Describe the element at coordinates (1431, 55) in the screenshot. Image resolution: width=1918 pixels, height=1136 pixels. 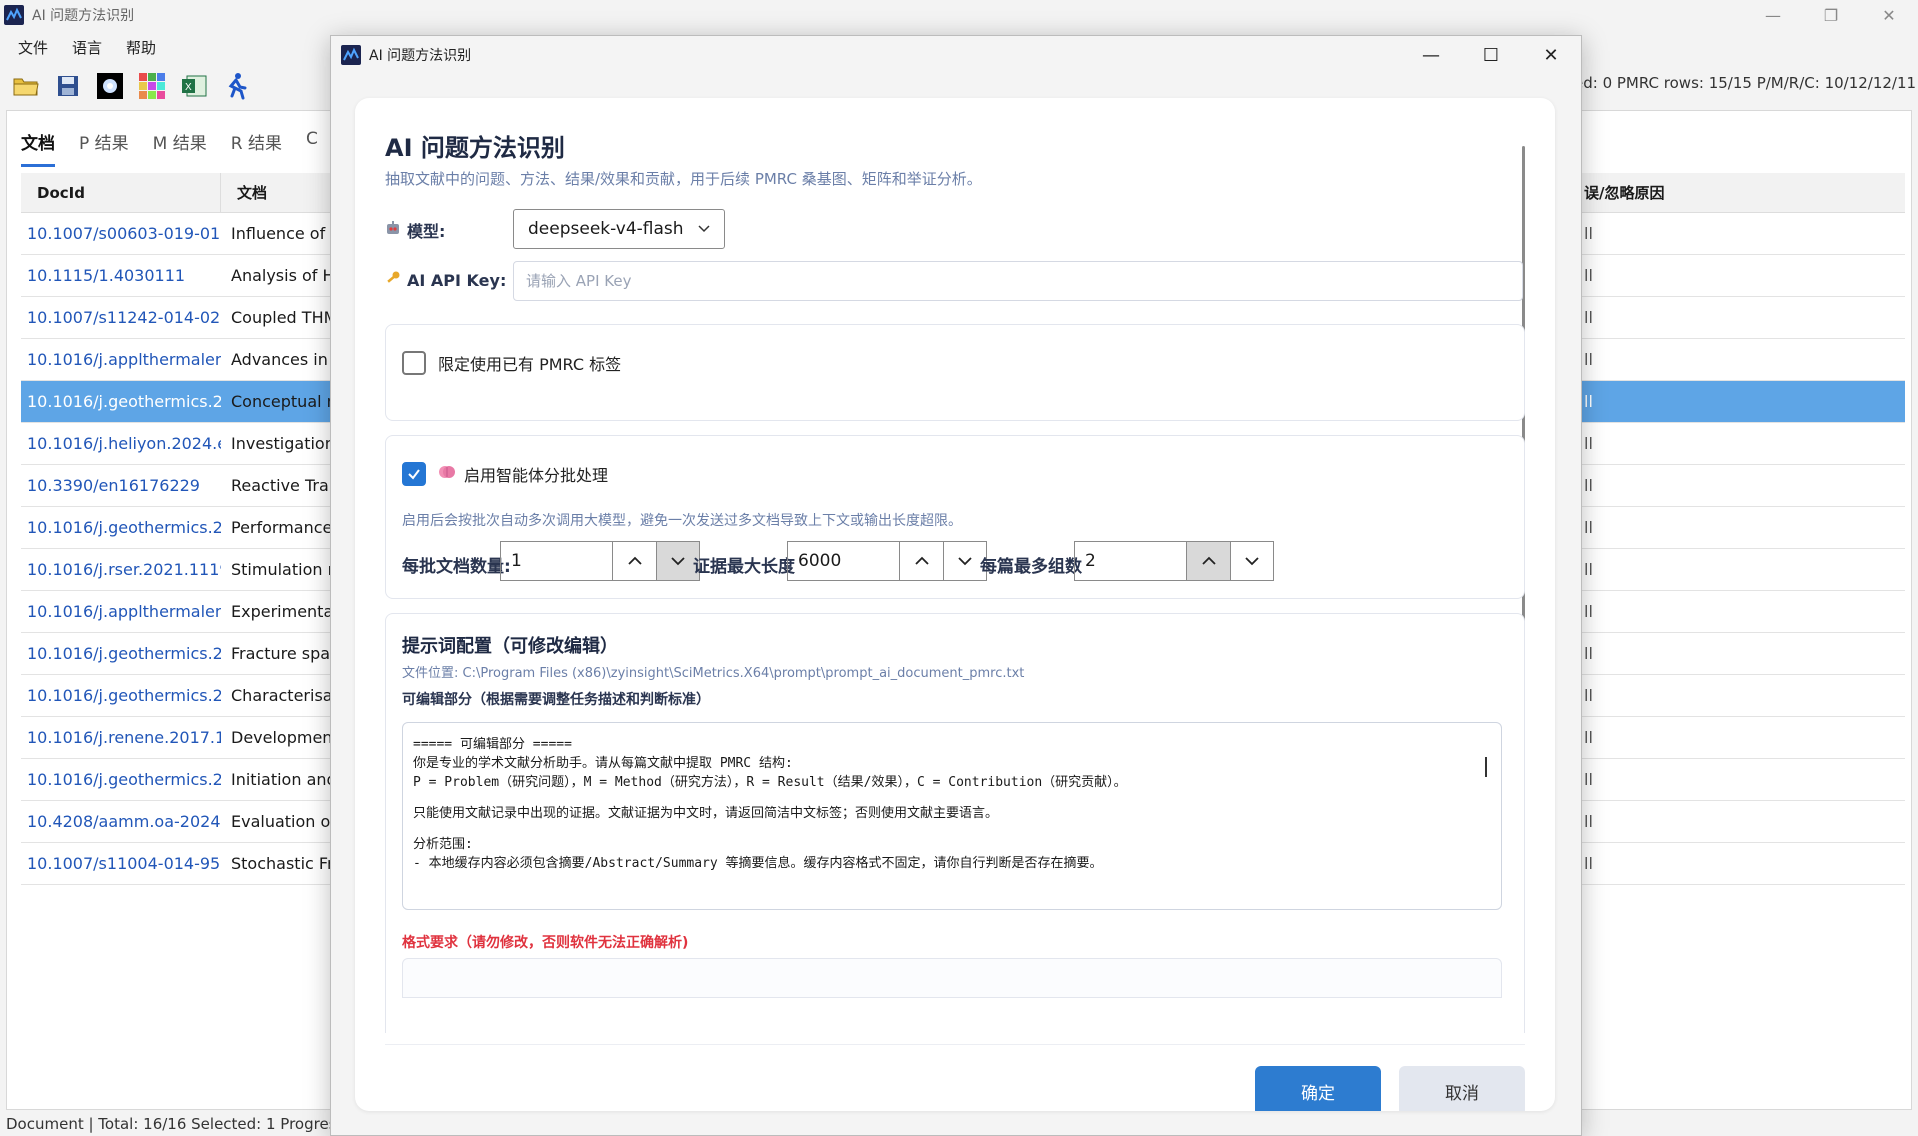
I see `dialog-minimize-button: —` at that location.